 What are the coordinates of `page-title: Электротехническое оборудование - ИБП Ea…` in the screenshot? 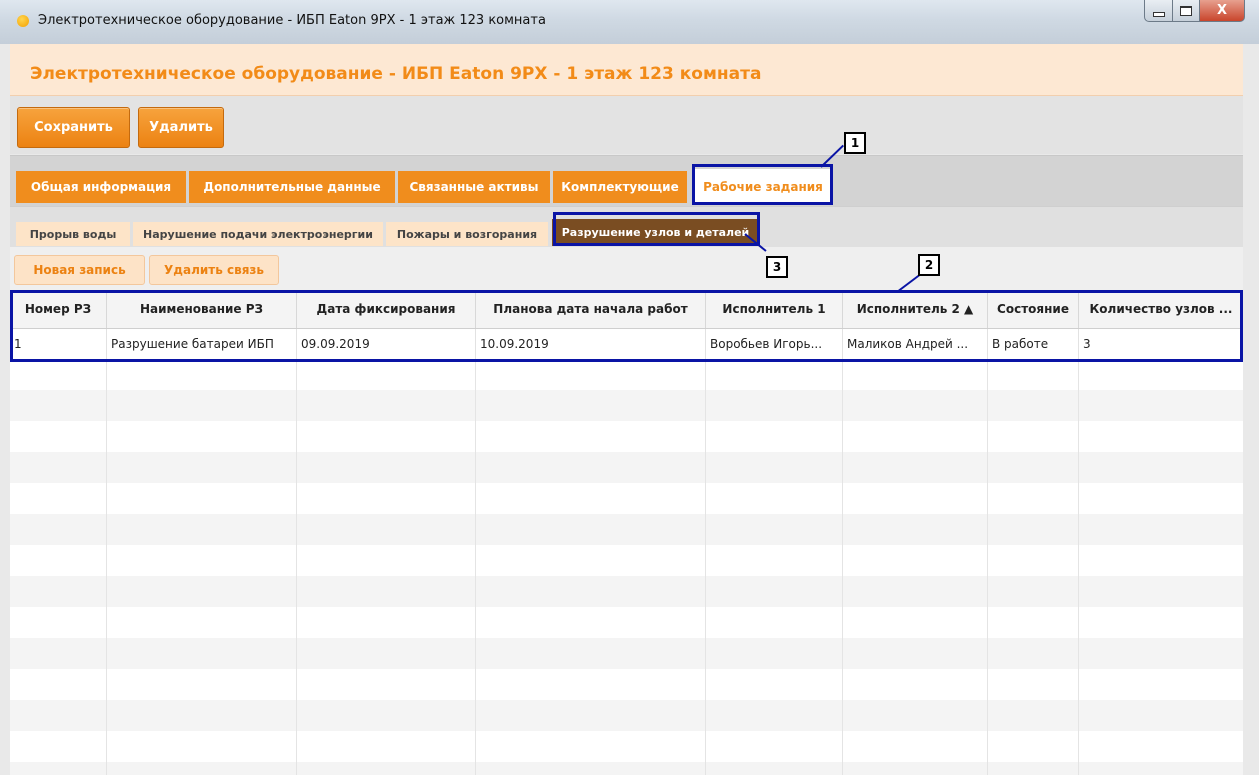 It's located at (396, 74).